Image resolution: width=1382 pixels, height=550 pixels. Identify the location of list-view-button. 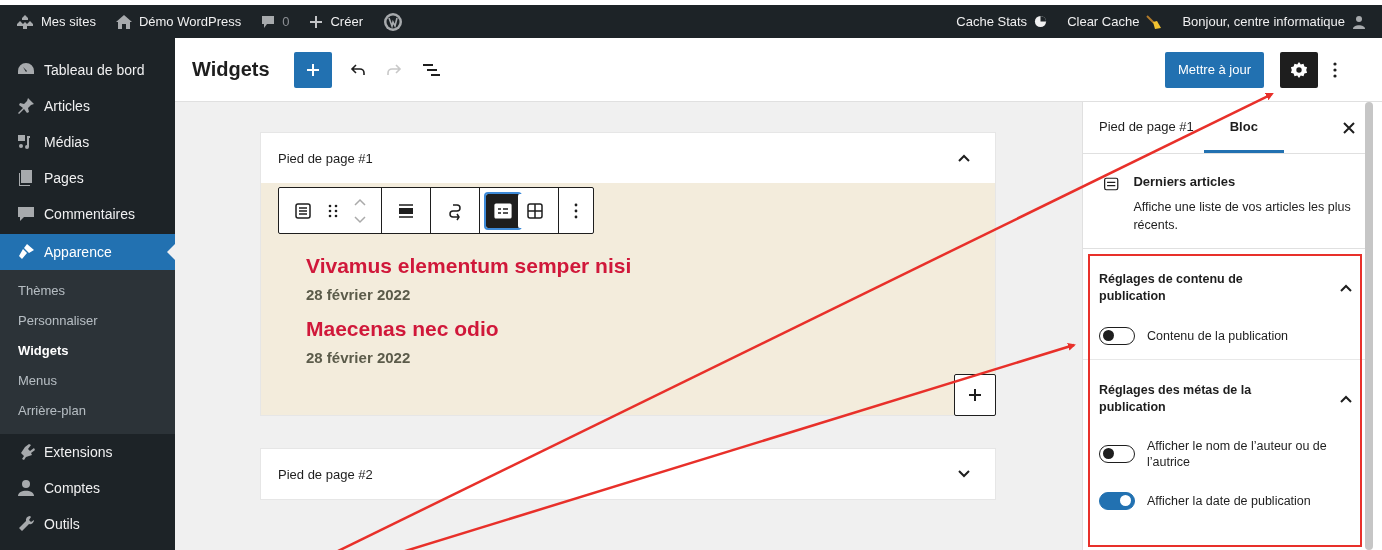
(503, 210).